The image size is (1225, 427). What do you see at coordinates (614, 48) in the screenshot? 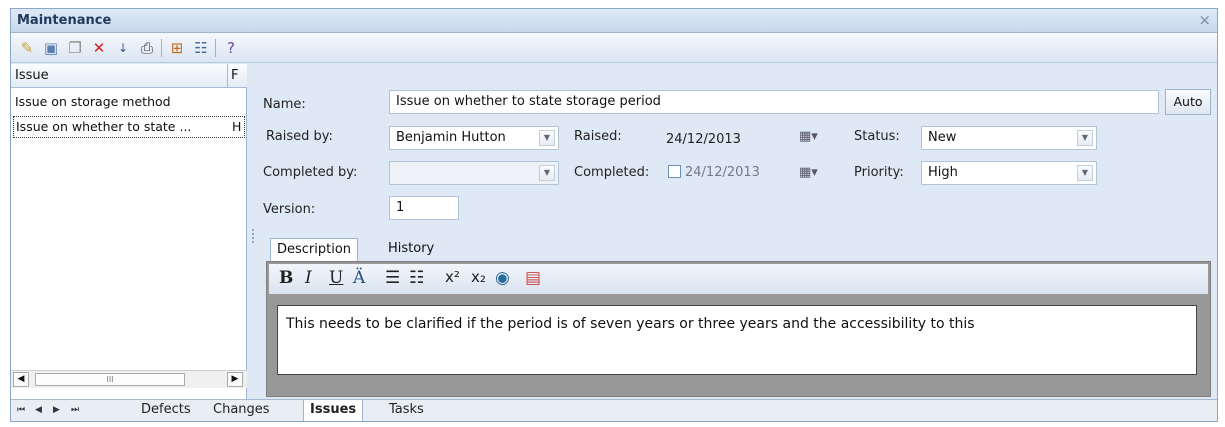
I see `toolbar: ✎ ▣ ❐ ✕ ↓ ⎙ ⊞ ☷ ?` at bounding box center [614, 48].